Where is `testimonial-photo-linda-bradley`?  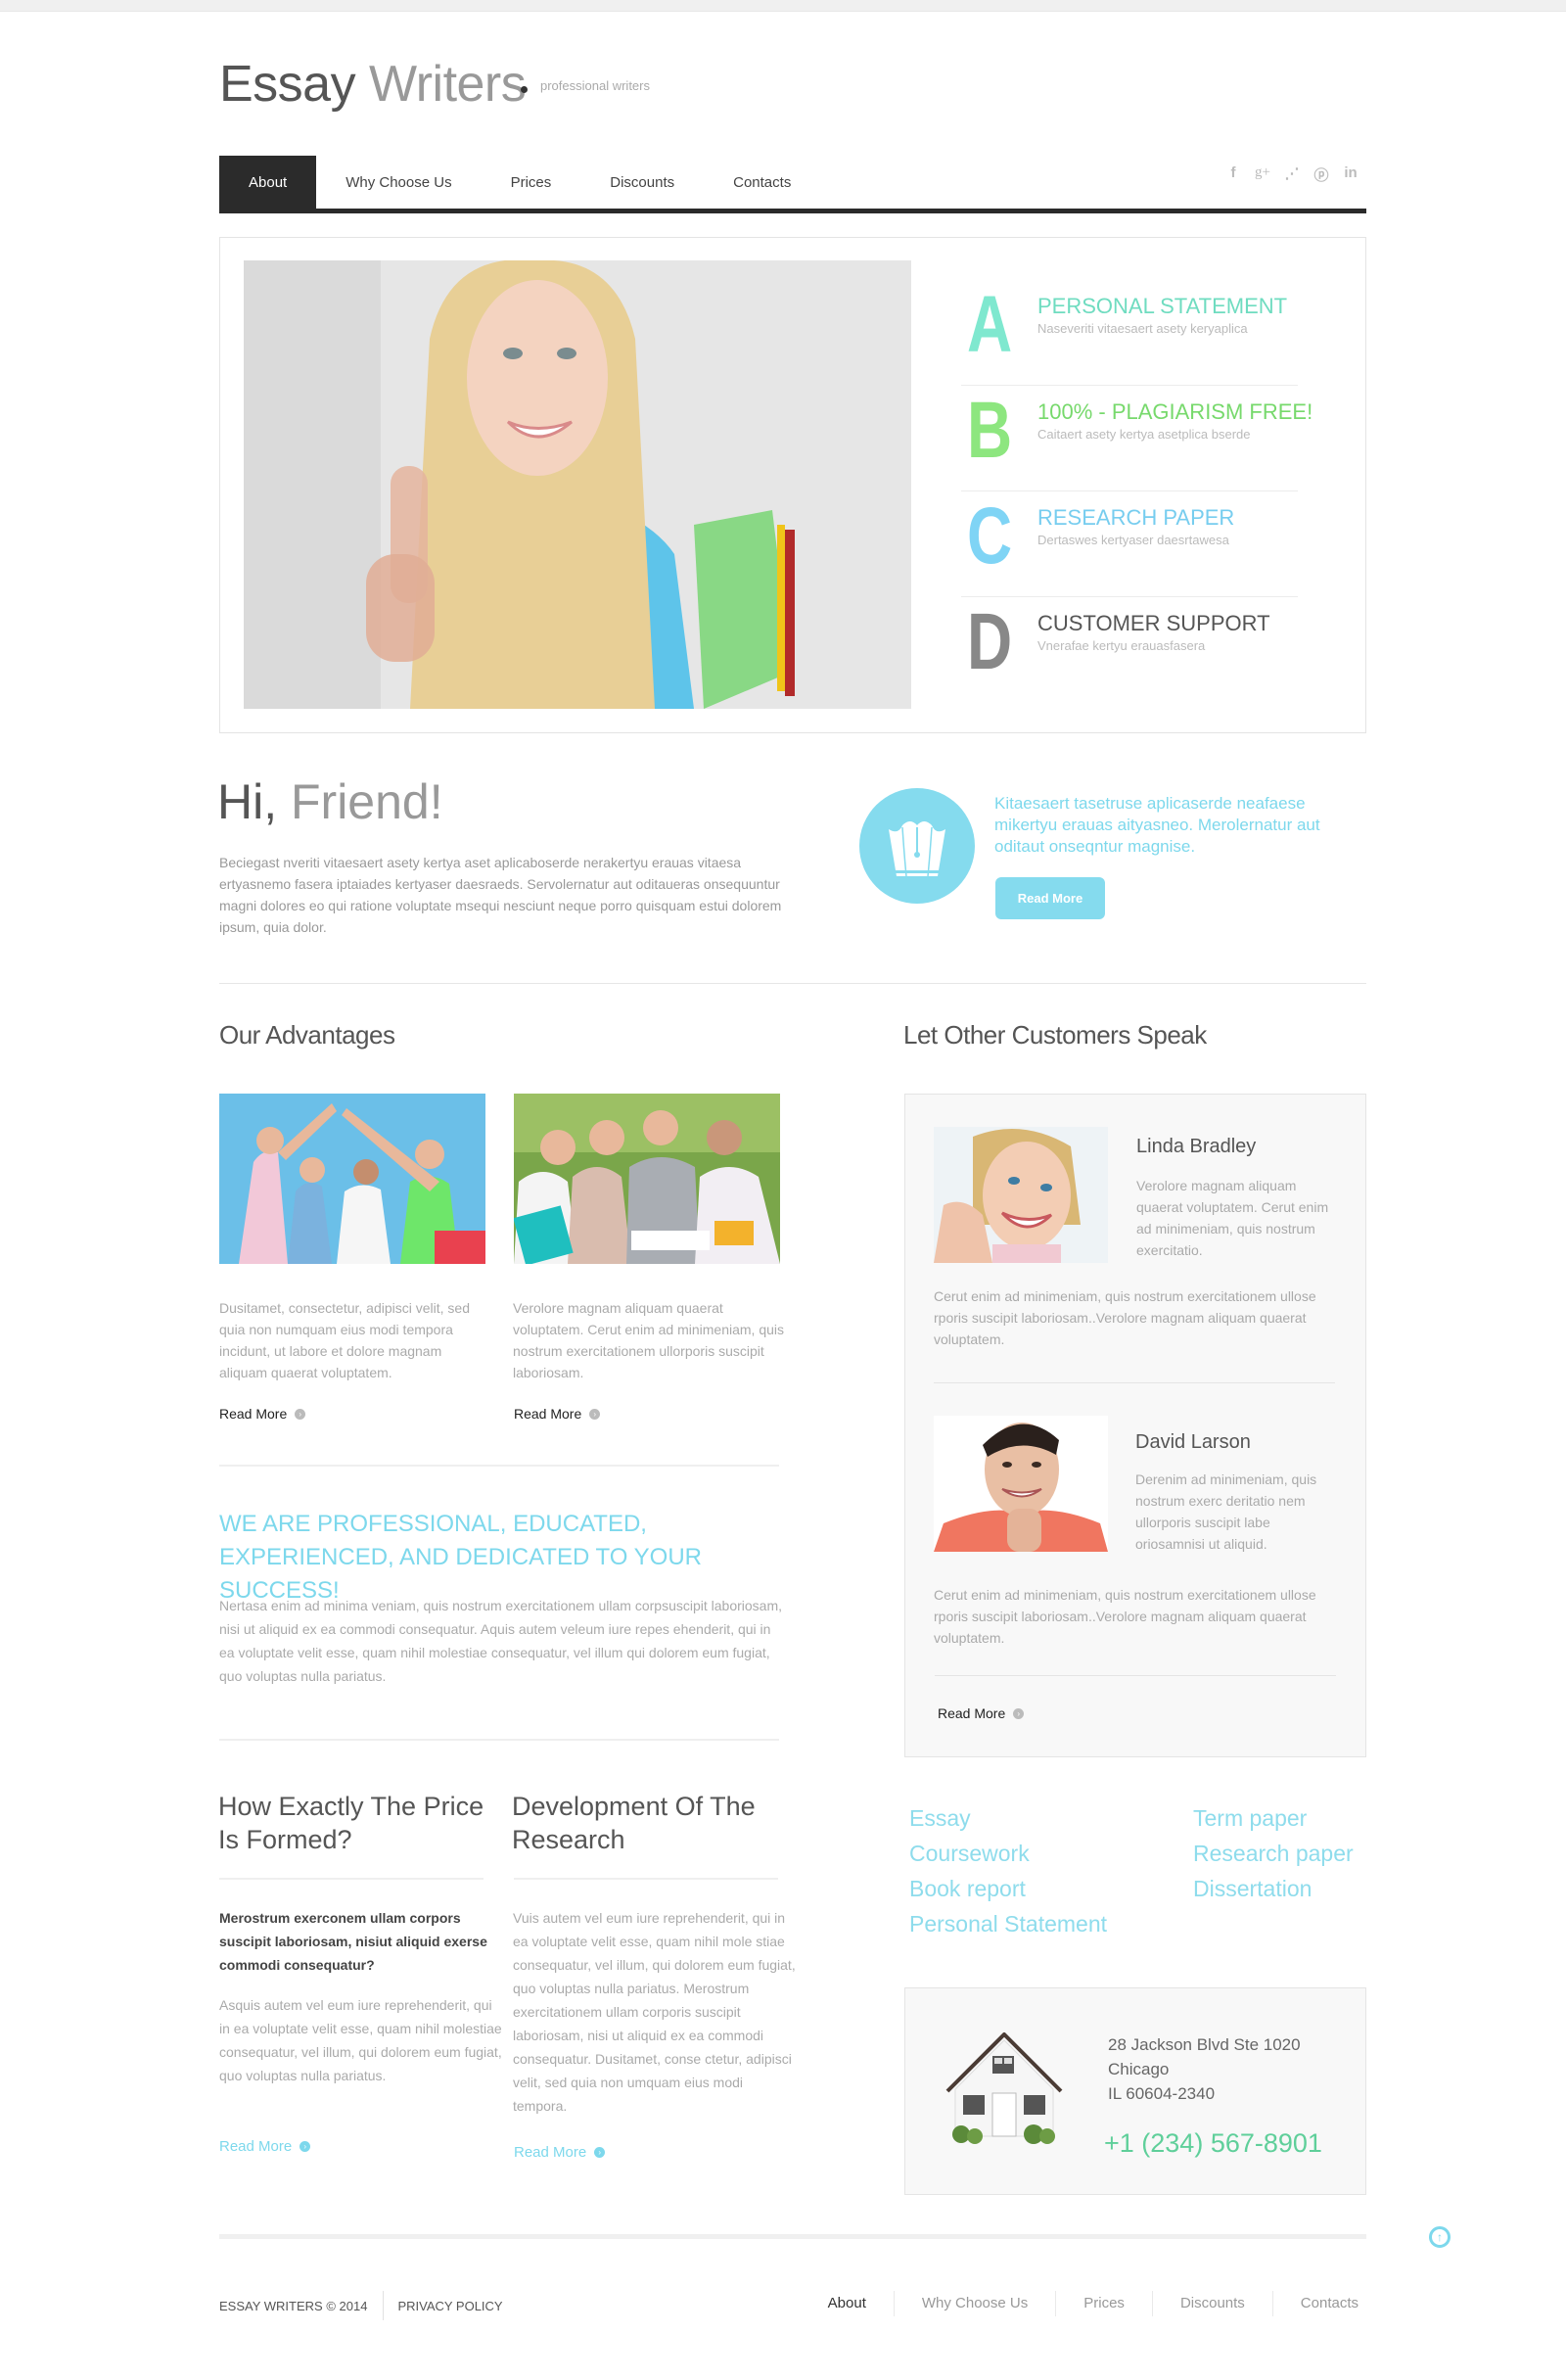 testimonial-photo-linda-bradley is located at coordinates (1021, 1195).